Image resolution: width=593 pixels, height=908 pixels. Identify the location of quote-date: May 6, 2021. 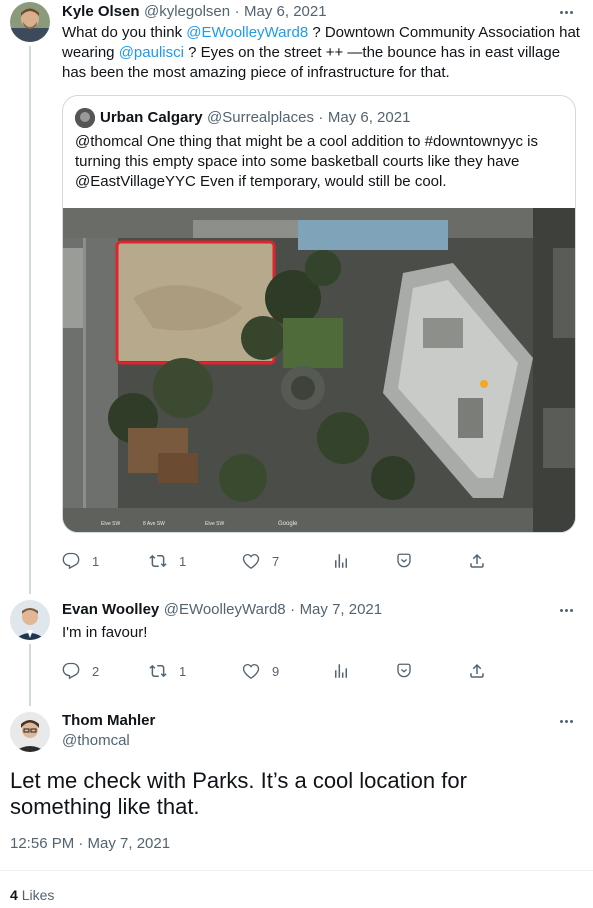
(369, 117).